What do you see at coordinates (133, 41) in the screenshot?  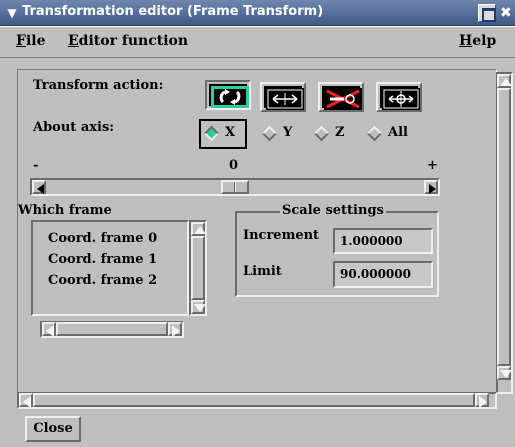 I see `menu-editor-label: ditor function` at bounding box center [133, 41].